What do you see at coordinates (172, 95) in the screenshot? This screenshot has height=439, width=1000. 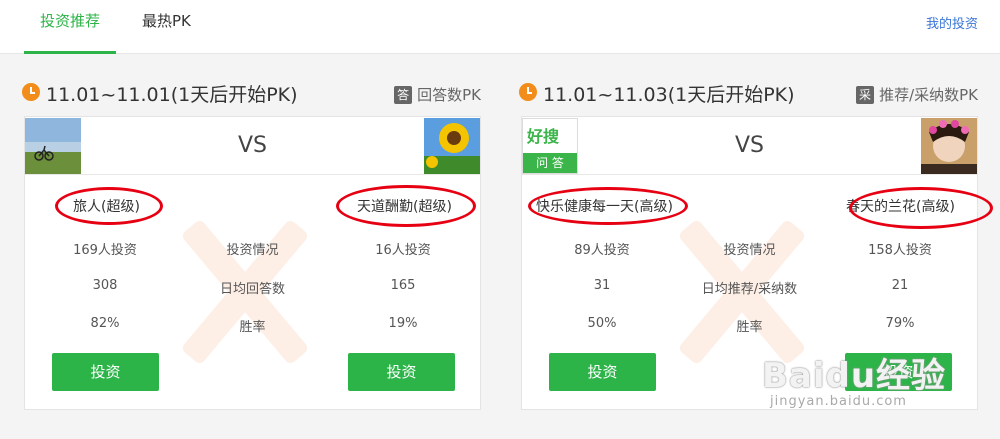 I see `pk-date: 11.01~11.01(1天后开始PK)` at bounding box center [172, 95].